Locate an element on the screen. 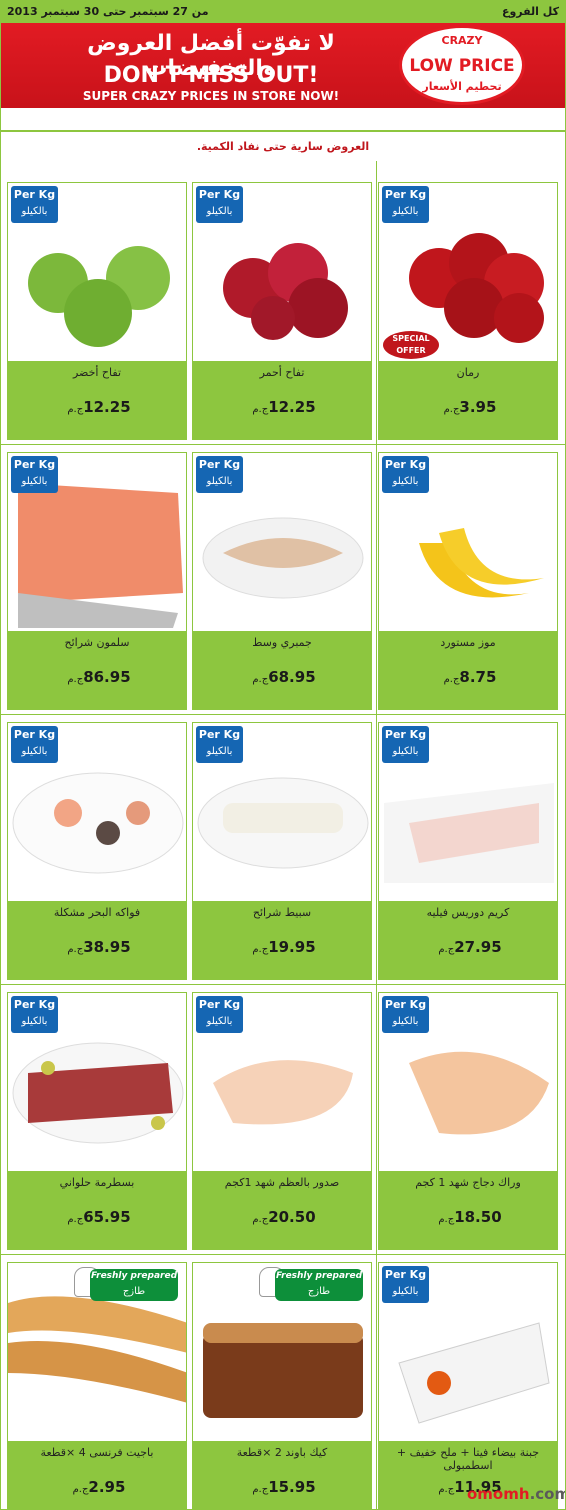  product-name: كيك باوند 2 ×قطعة is located at coordinates (282, 1452).